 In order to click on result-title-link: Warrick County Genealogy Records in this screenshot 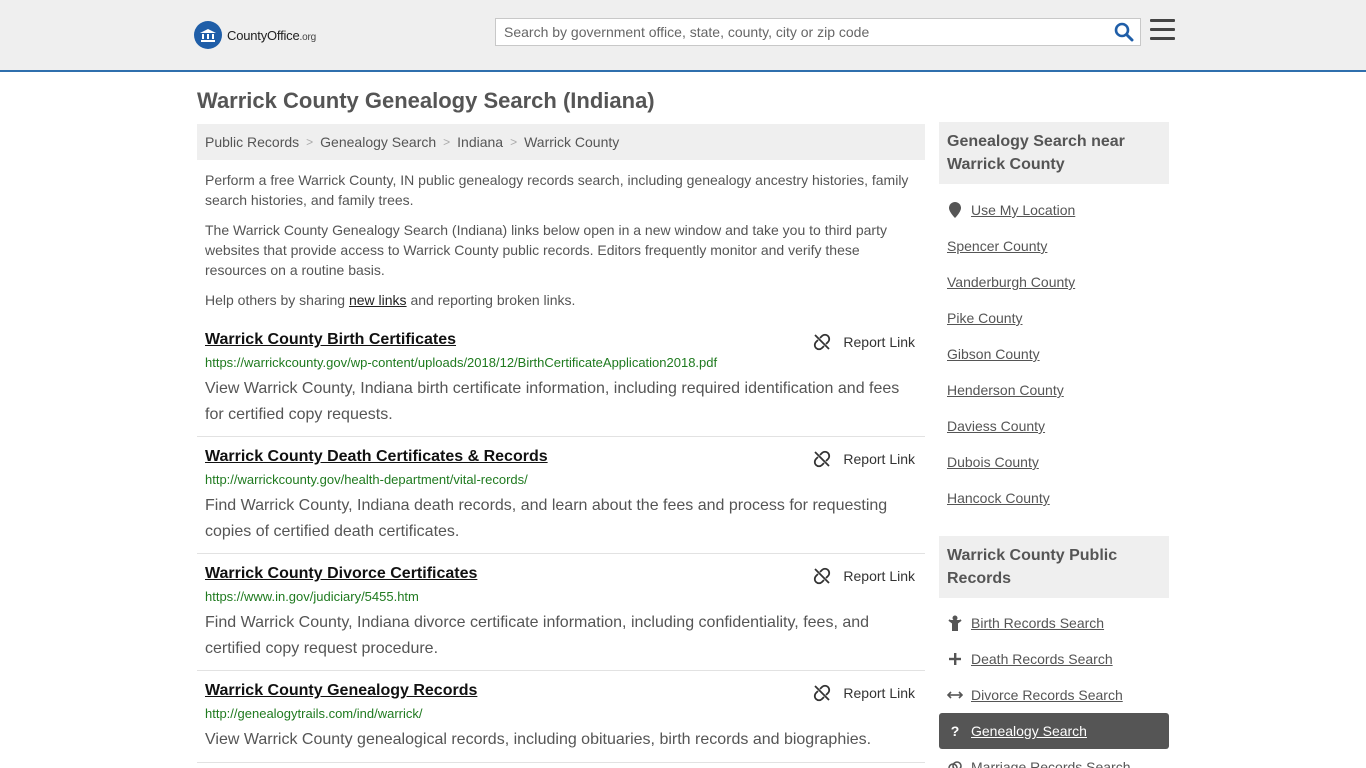, I will do `click(341, 691)`.